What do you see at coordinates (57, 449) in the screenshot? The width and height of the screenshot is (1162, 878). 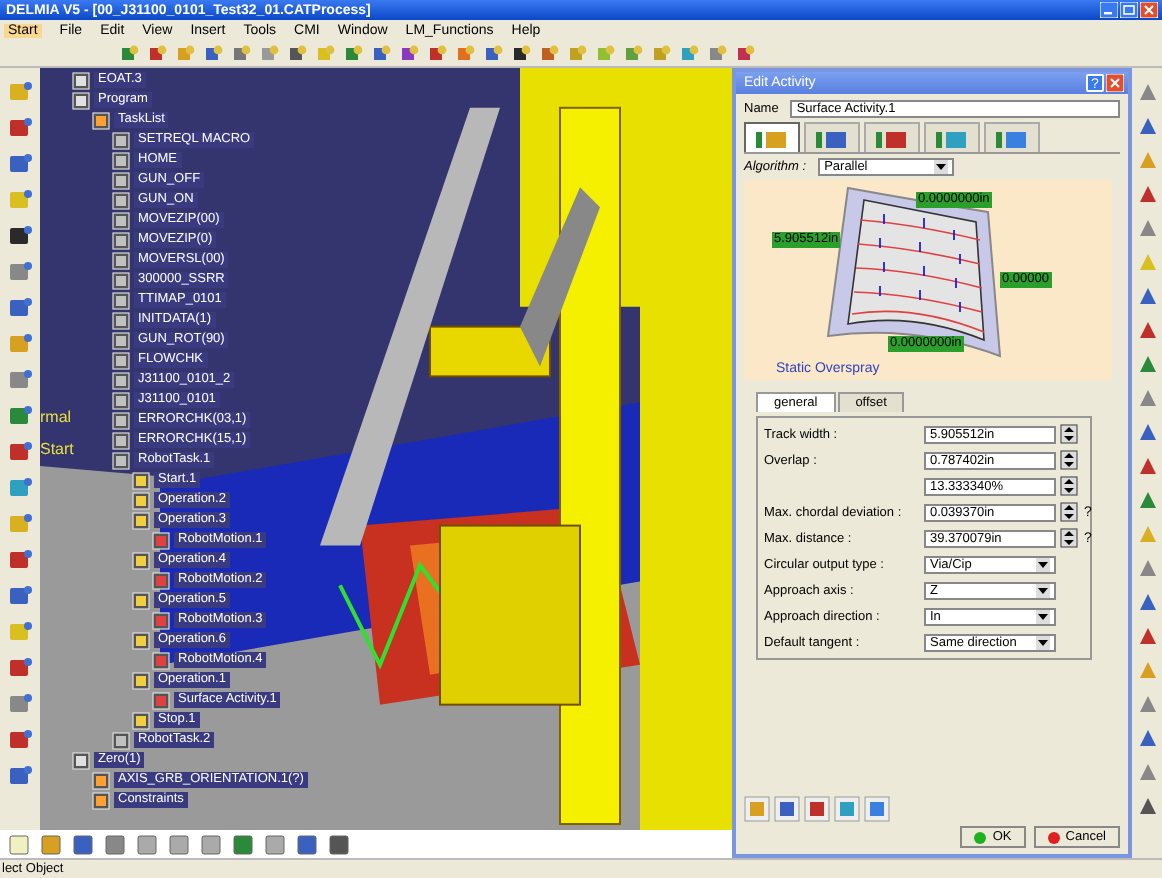 I see `annotation-label: Start` at bounding box center [57, 449].